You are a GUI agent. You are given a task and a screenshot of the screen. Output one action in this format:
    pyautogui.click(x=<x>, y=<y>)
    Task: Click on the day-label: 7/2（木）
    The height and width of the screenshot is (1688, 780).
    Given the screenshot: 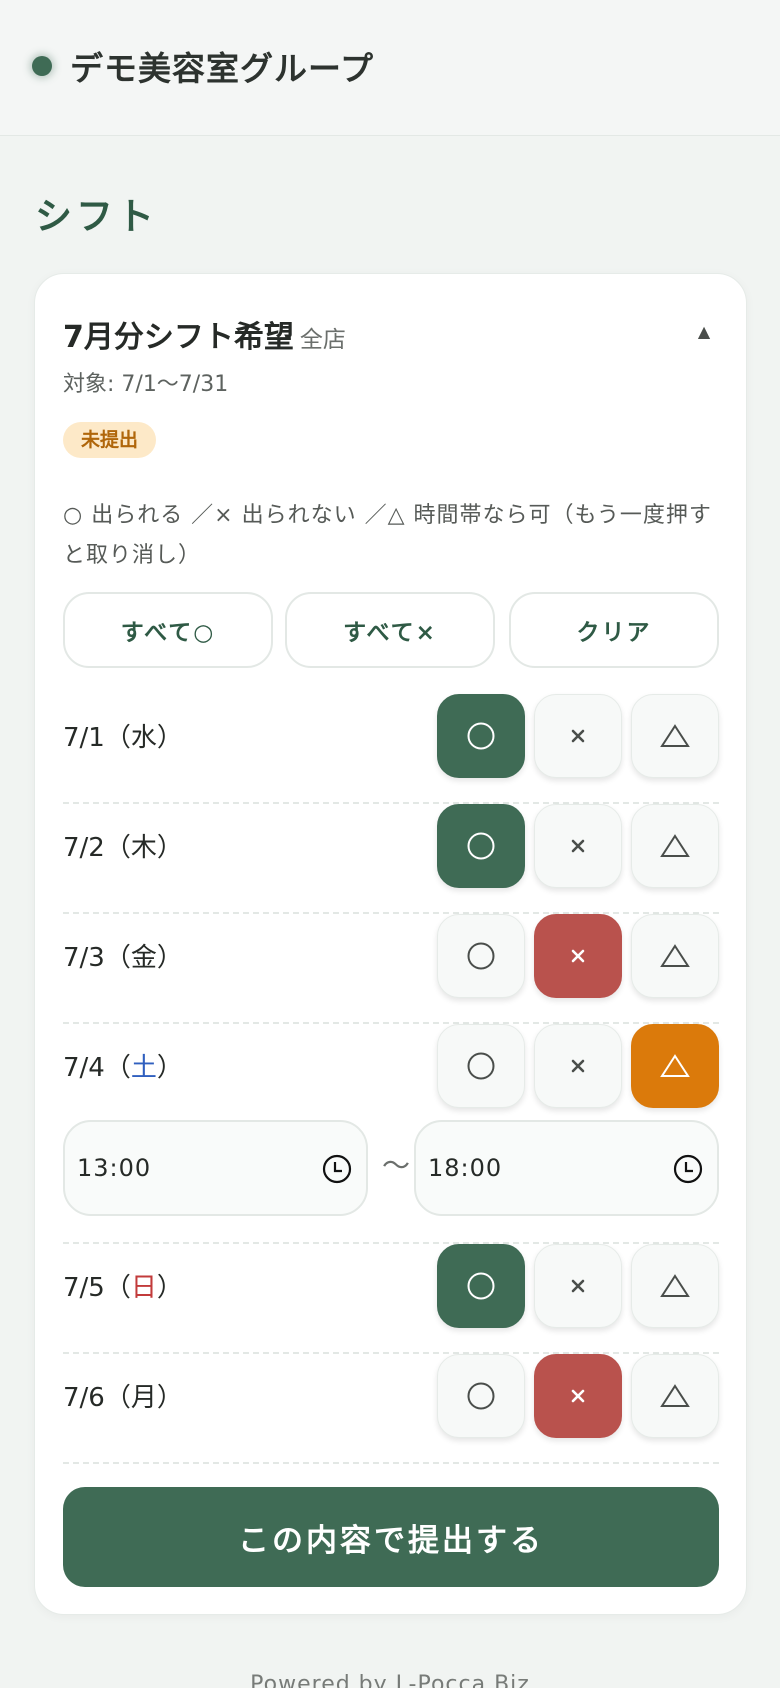 What is the action you would take?
    pyautogui.click(x=123, y=848)
    